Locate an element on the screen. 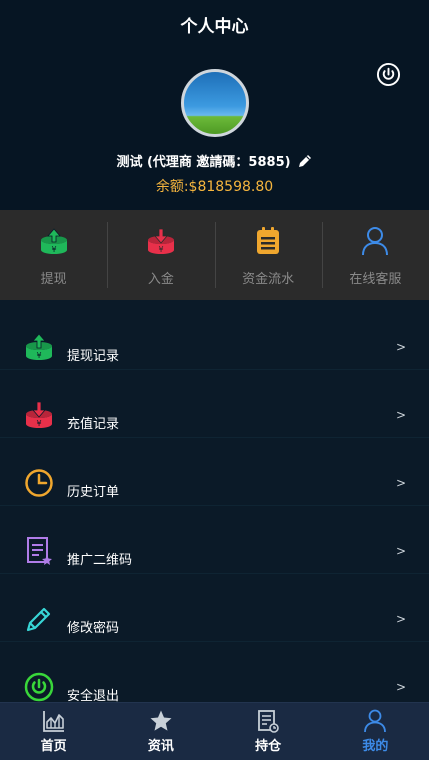  menu-item-change-password: 修改密码 > is located at coordinates (214, 608).